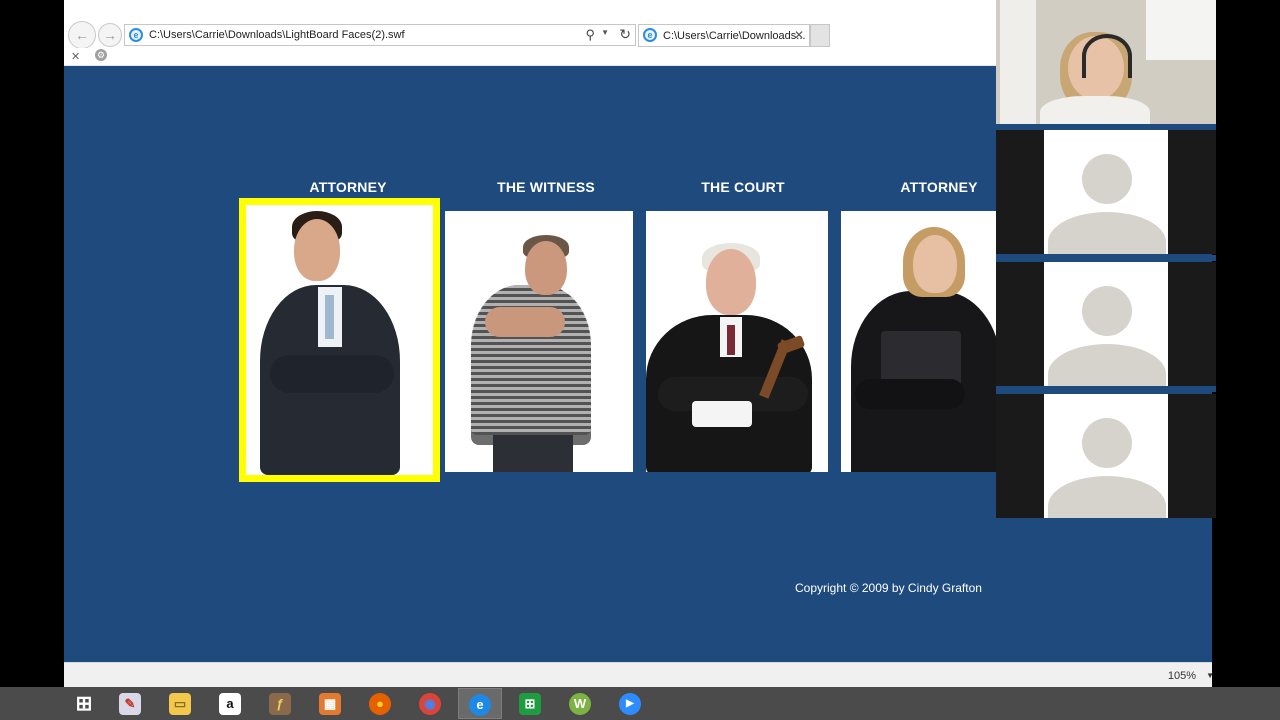  I want to click on forward-button: →, so click(110, 35).